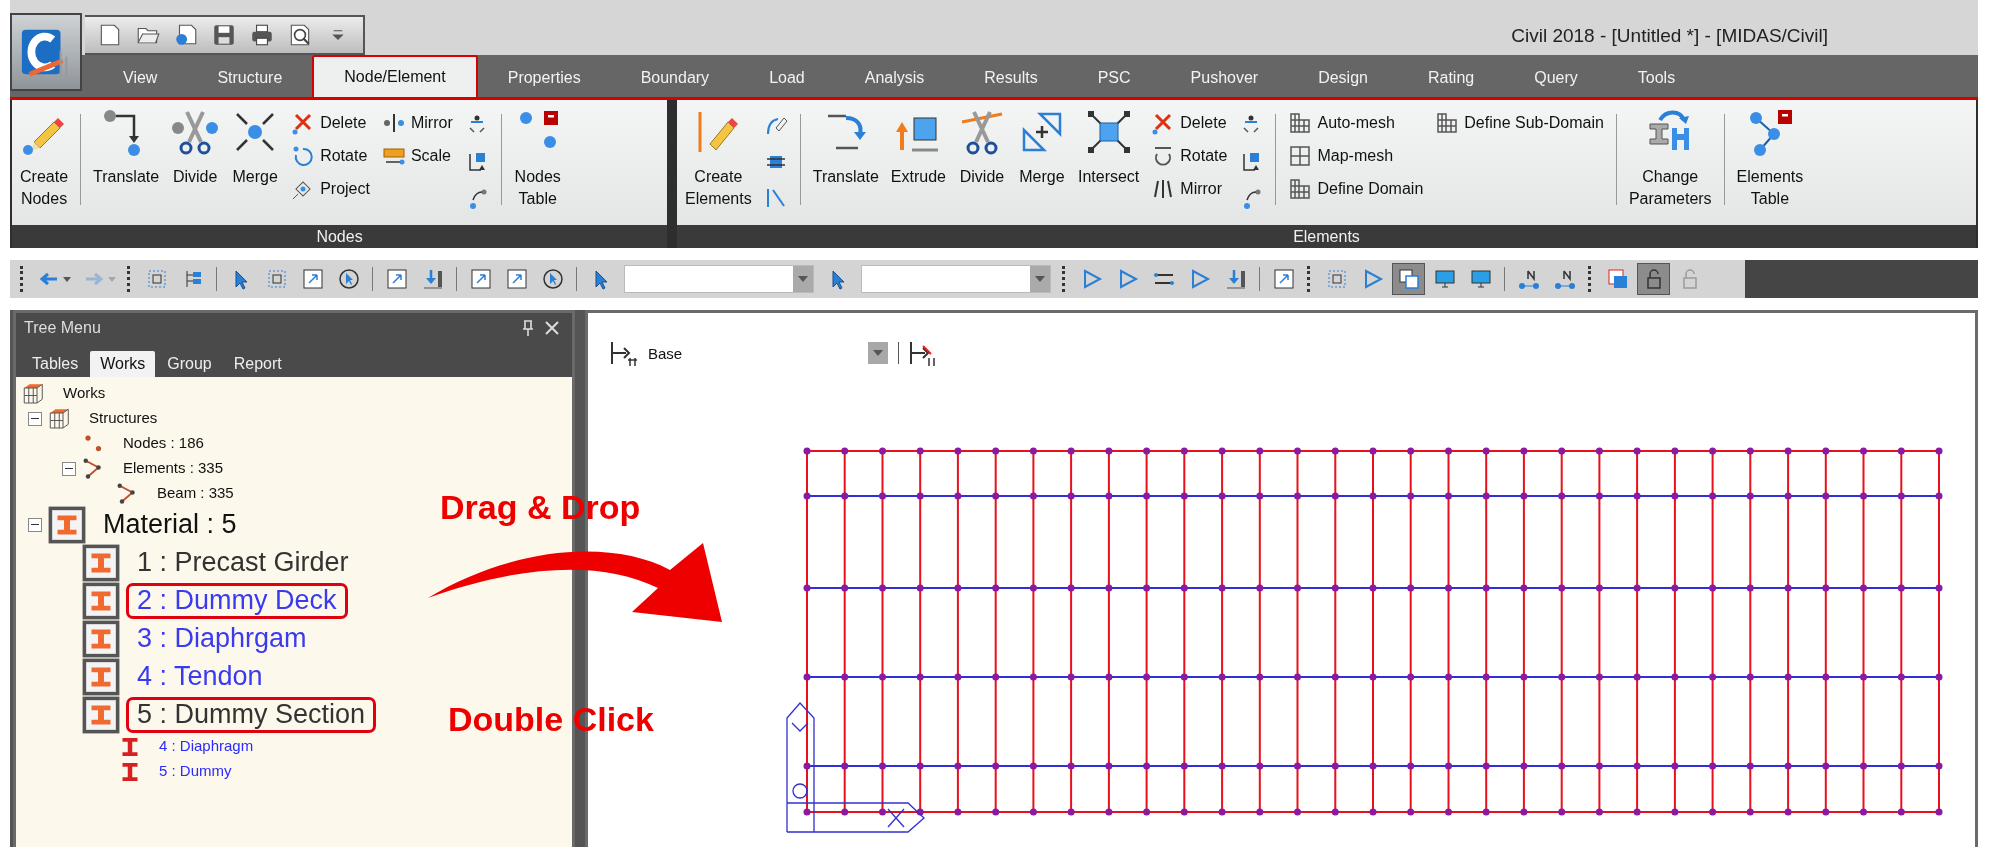 The image size is (1989, 847). I want to click on ribbon-tab: Node/Element, so click(395, 76).